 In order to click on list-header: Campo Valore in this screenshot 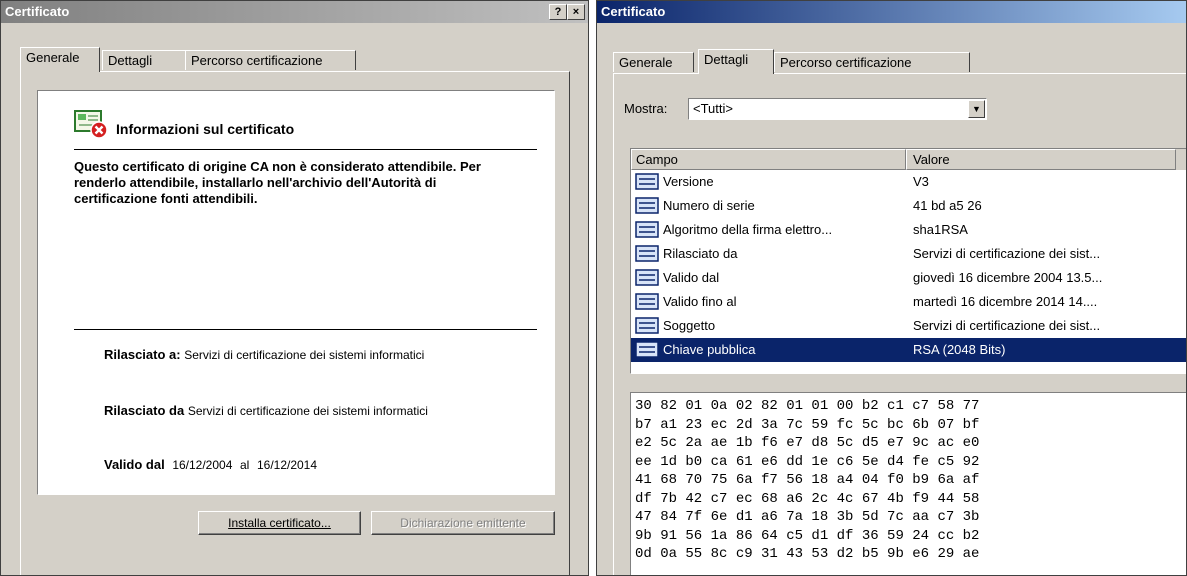, I will do `click(908, 159)`.